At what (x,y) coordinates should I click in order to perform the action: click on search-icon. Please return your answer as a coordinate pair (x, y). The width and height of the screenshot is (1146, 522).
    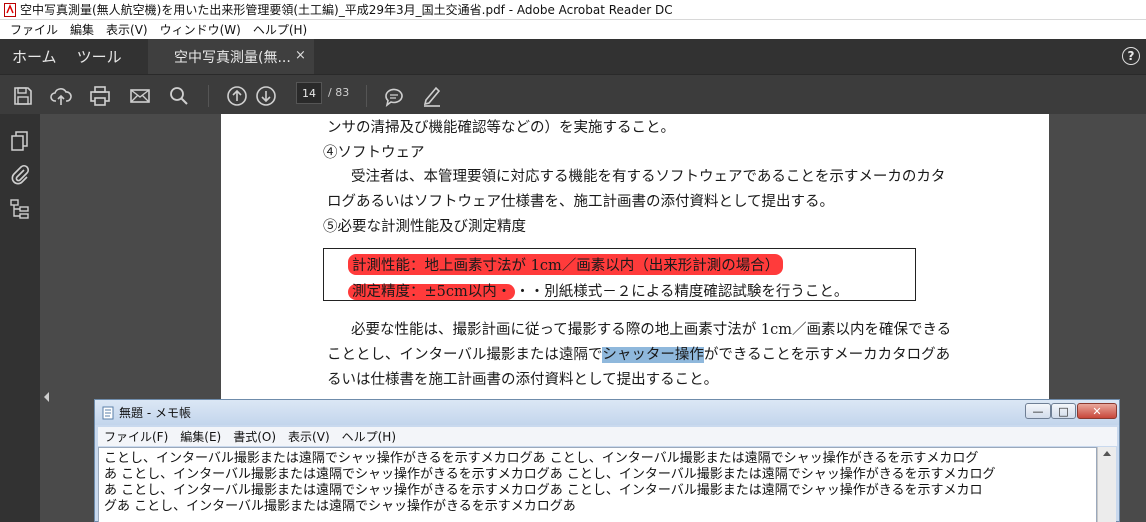
    Looking at the image, I should click on (179, 96).